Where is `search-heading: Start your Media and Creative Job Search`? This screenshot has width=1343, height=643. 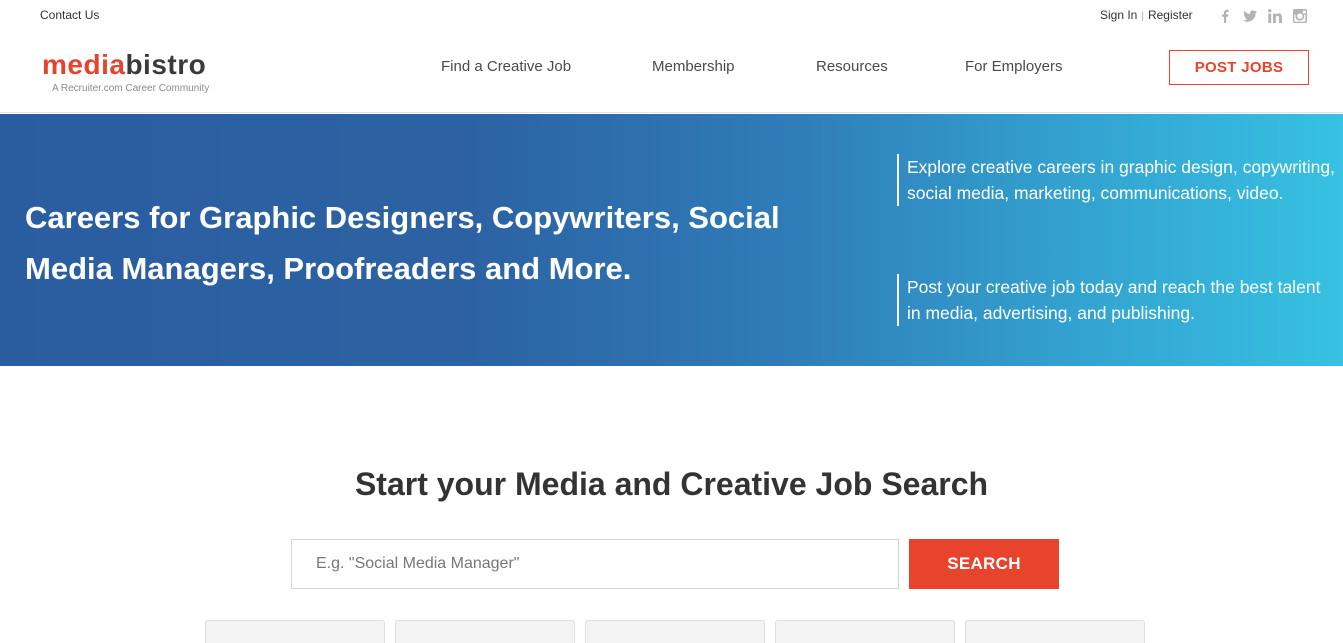
search-heading: Start your Media and Creative Job Search is located at coordinates (671, 484).